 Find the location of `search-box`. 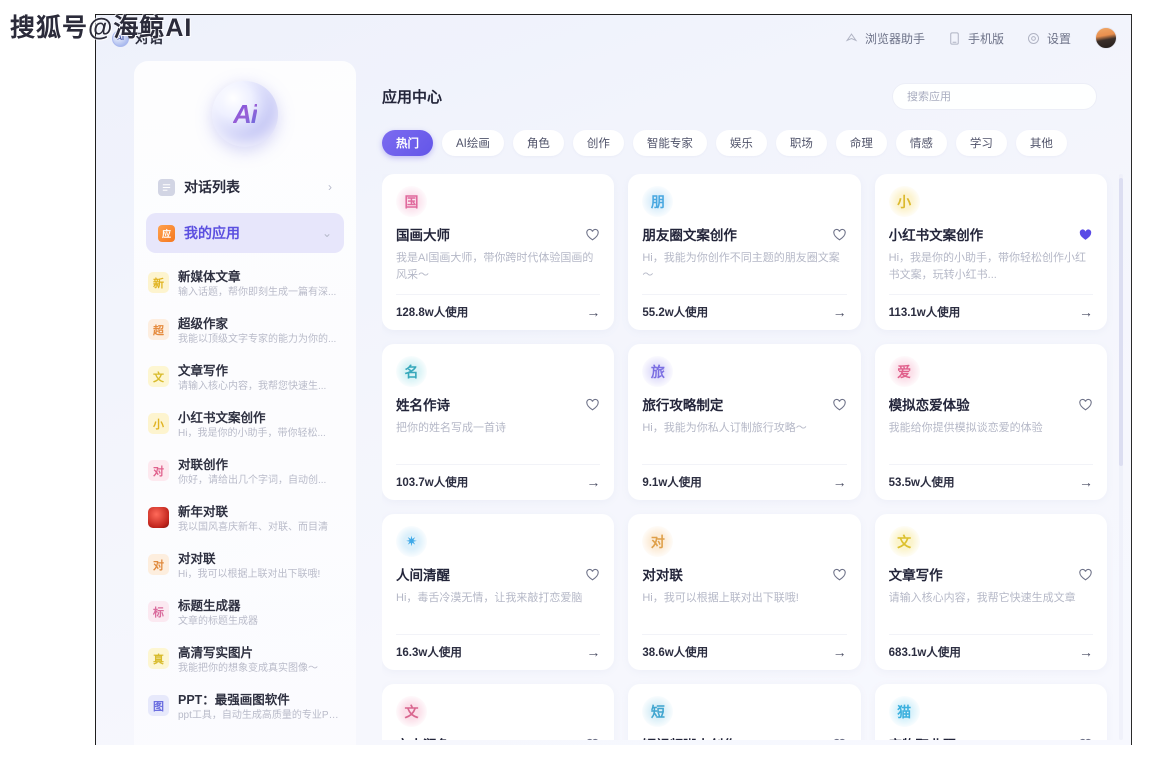

search-box is located at coordinates (994, 96).